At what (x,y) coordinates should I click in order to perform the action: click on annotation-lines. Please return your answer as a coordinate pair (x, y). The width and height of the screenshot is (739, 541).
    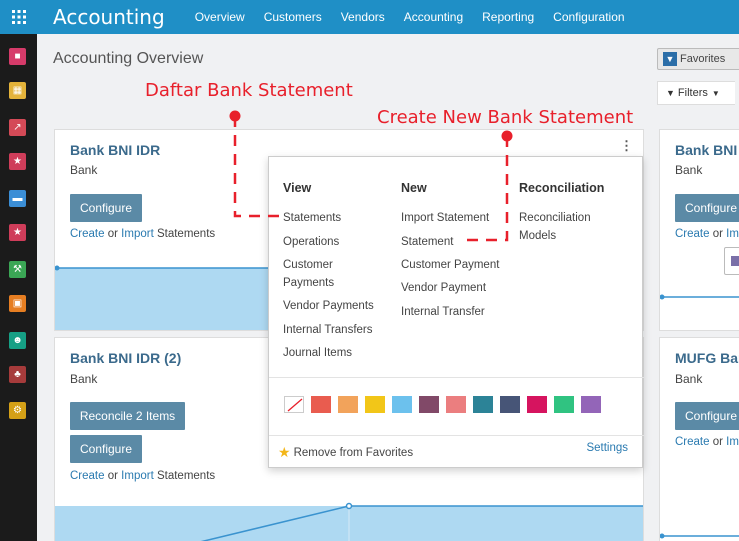
    Looking at the image, I should click on (371, 176).